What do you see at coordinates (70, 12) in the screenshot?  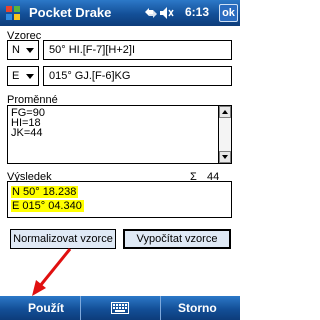 I see `app-title: Pocket Drake` at bounding box center [70, 12].